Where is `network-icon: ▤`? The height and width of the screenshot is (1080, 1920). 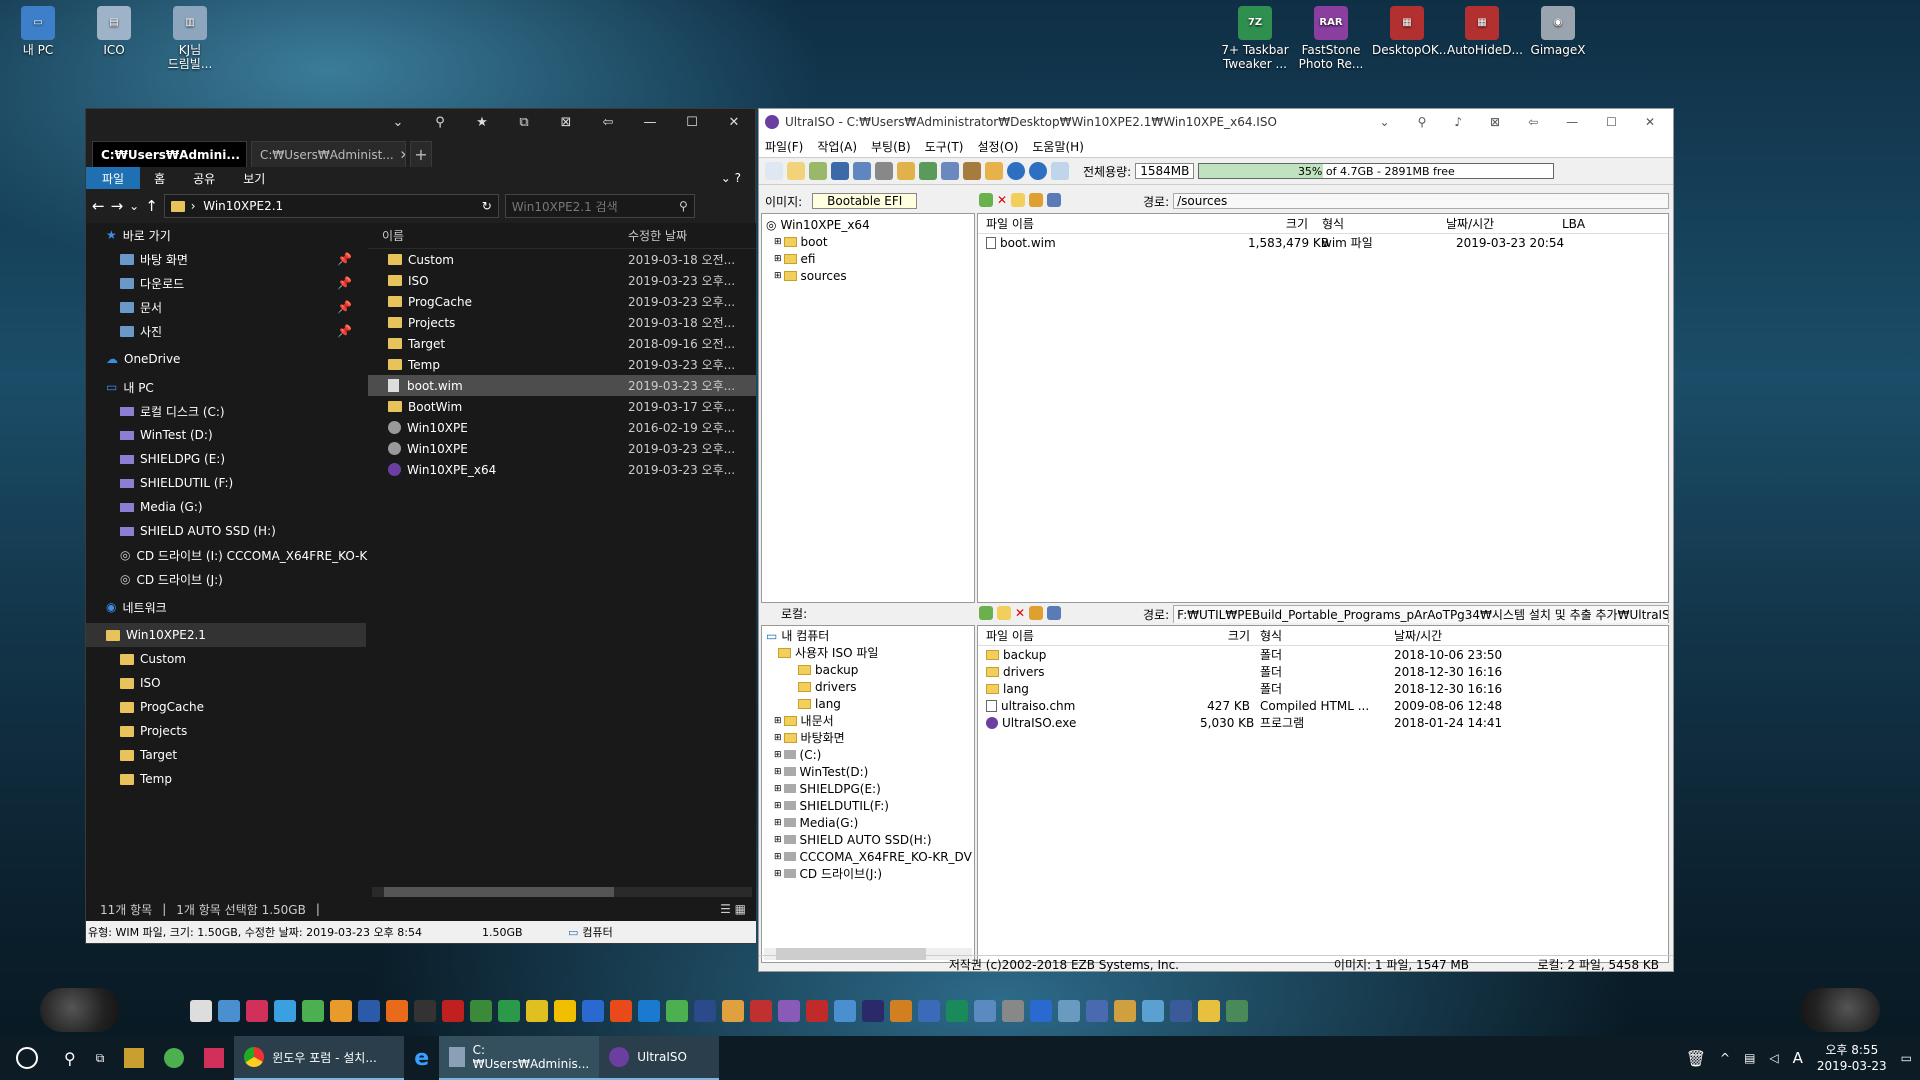
network-icon: ▤ is located at coordinates (1749, 1058).